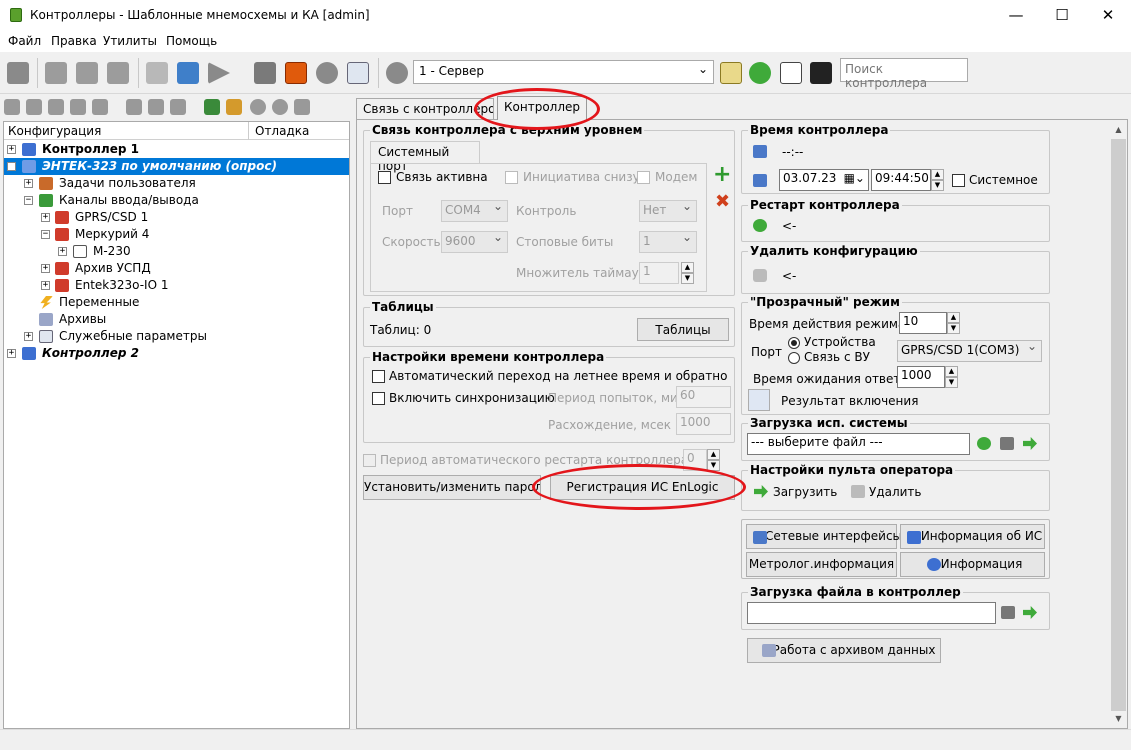 This screenshot has height=750, width=1131. What do you see at coordinates (282, 131) in the screenshot?
I see `col-debug: Отладка` at bounding box center [282, 131].